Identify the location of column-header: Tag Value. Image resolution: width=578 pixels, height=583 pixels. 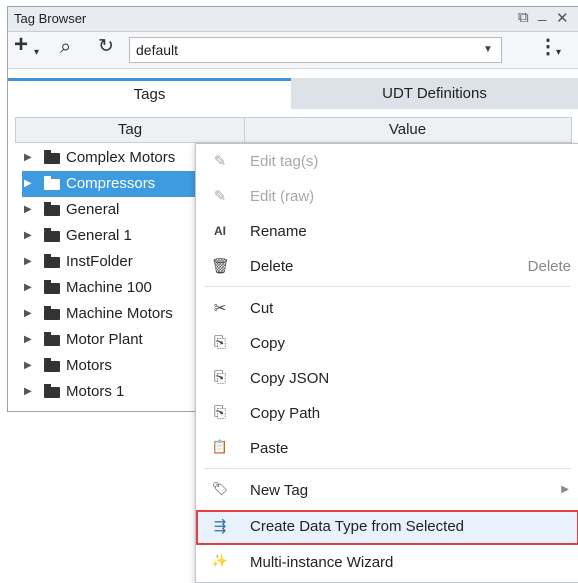
(293, 130).